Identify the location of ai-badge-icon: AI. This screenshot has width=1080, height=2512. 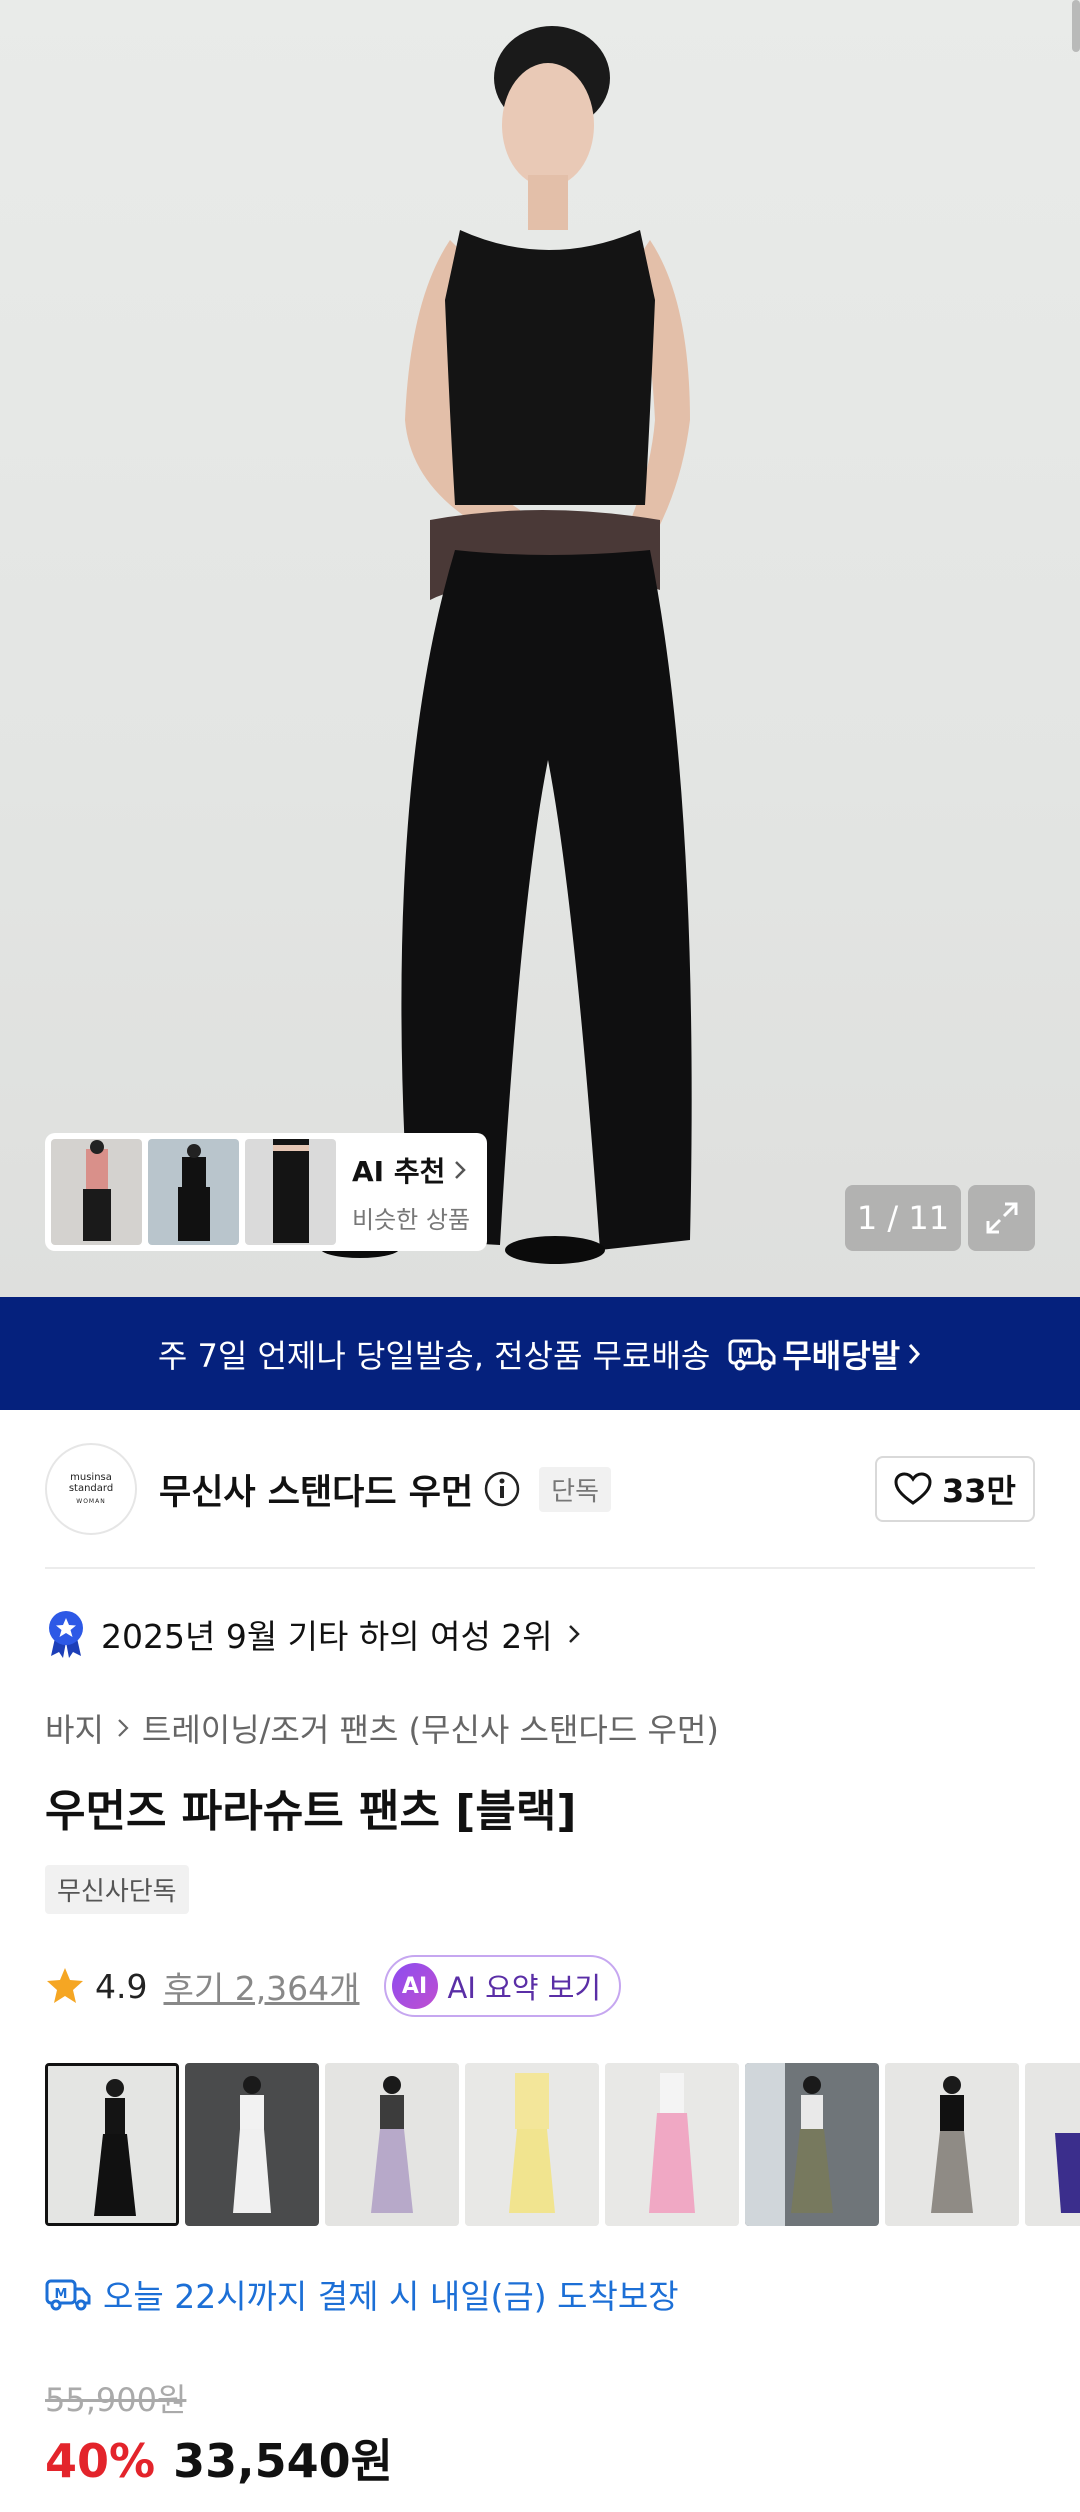
(414, 1986).